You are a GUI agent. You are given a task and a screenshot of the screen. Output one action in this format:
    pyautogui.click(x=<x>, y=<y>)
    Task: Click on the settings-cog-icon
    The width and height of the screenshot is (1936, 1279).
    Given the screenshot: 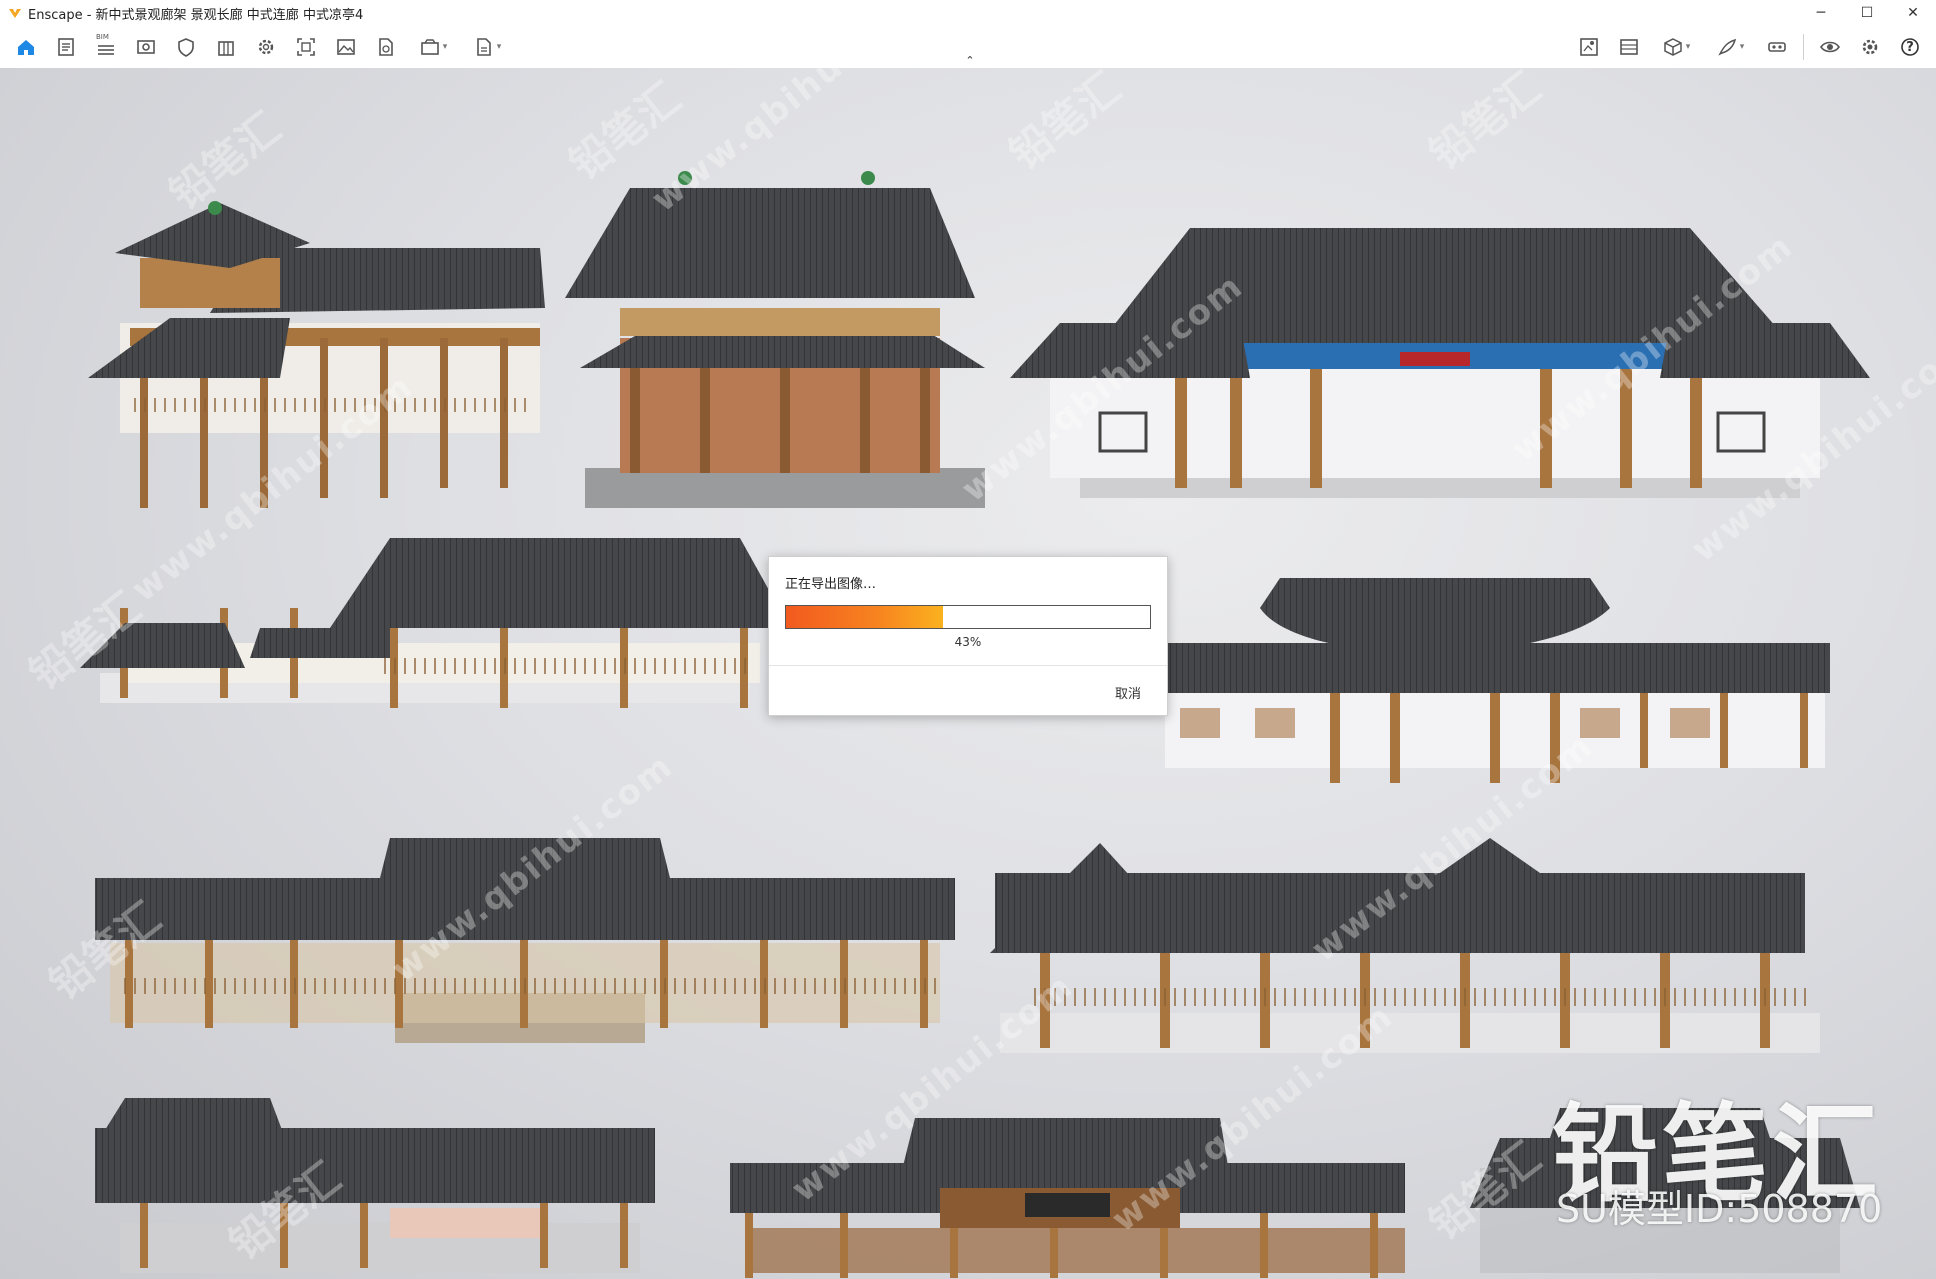 What is the action you would take?
    pyautogui.click(x=266, y=47)
    